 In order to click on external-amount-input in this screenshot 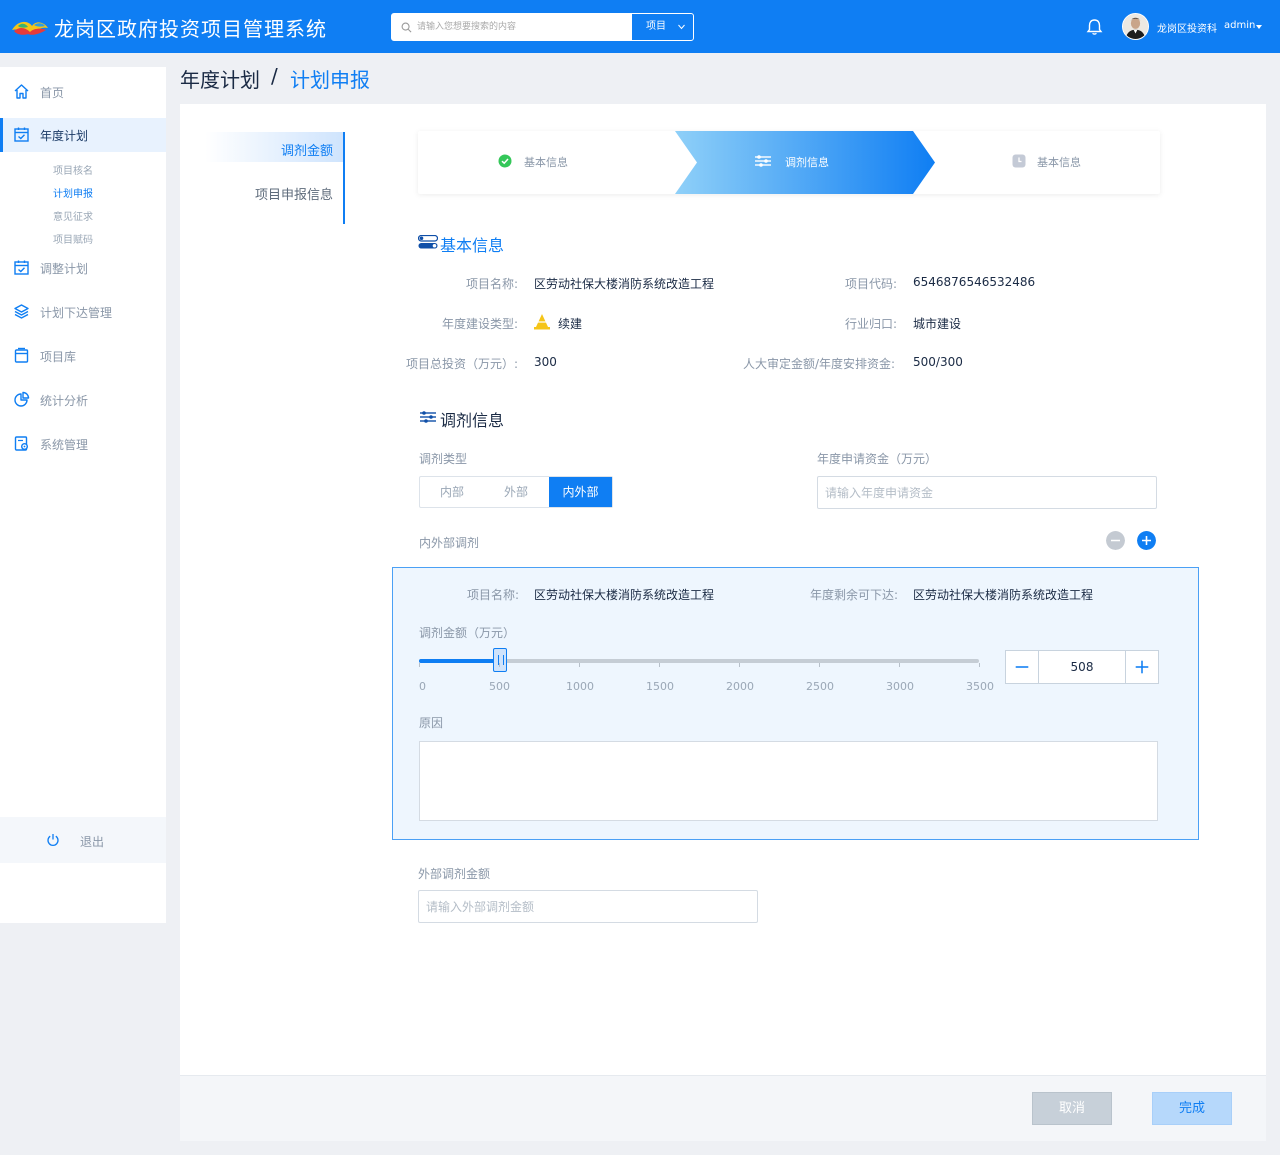, I will do `click(588, 906)`.